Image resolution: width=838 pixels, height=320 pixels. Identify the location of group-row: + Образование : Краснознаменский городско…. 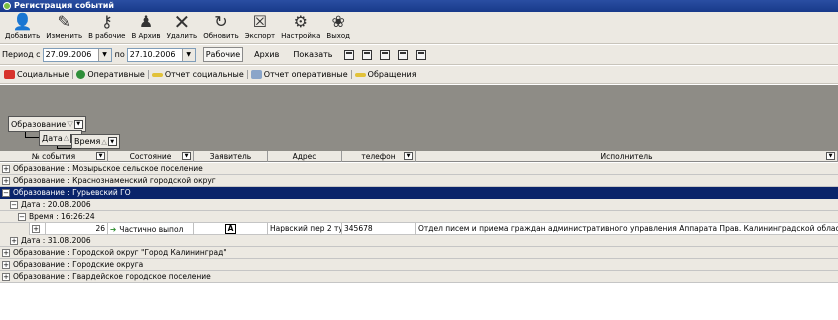
(419, 181).